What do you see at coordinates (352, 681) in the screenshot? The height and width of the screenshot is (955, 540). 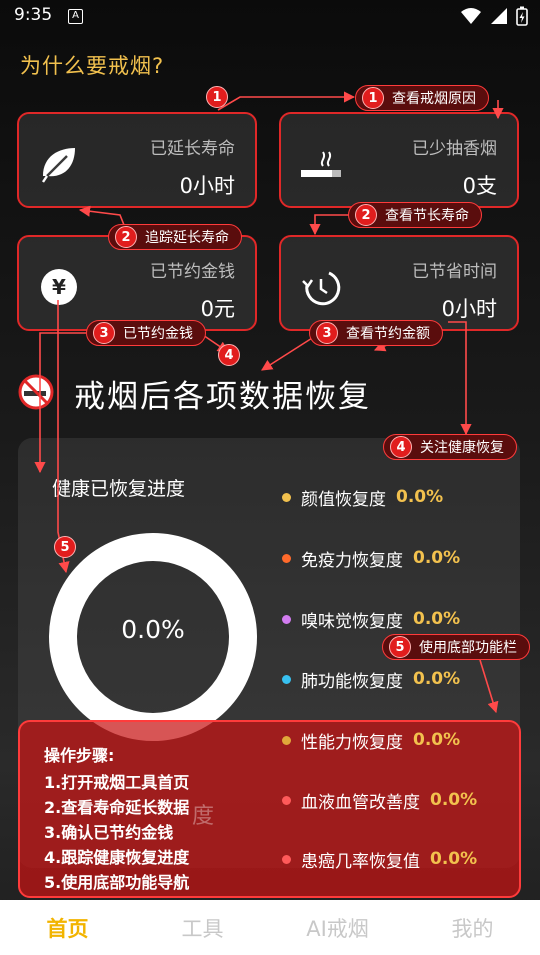 I see `metric-label: 肺功能恢复度` at bounding box center [352, 681].